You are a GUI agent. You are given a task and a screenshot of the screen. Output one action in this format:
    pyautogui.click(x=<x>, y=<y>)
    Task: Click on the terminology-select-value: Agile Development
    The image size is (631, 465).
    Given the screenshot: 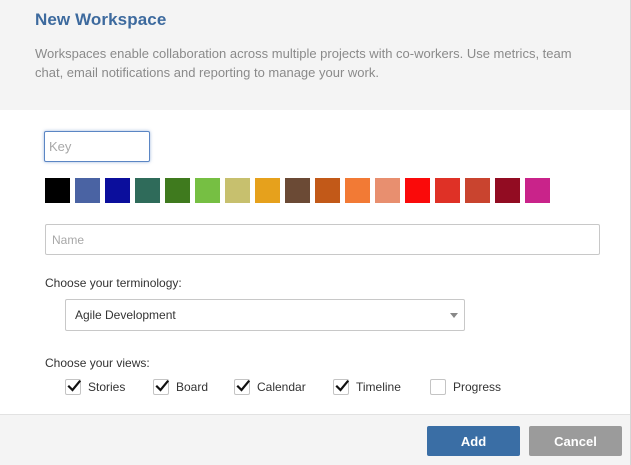 What is the action you would take?
    pyautogui.click(x=125, y=315)
    